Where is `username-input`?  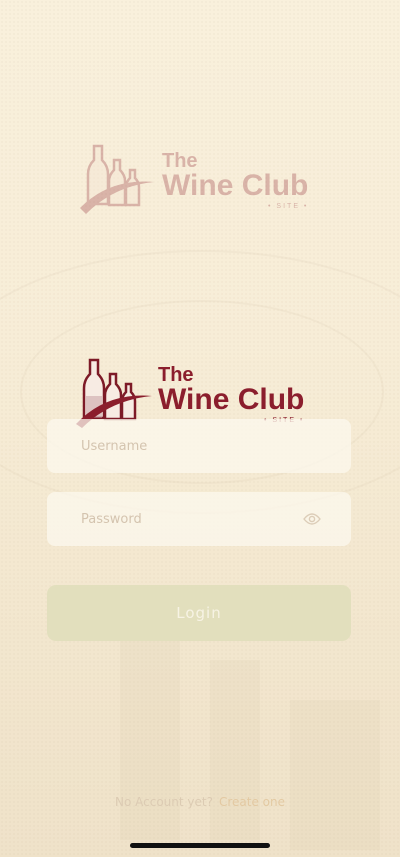 username-input is located at coordinates (199, 446).